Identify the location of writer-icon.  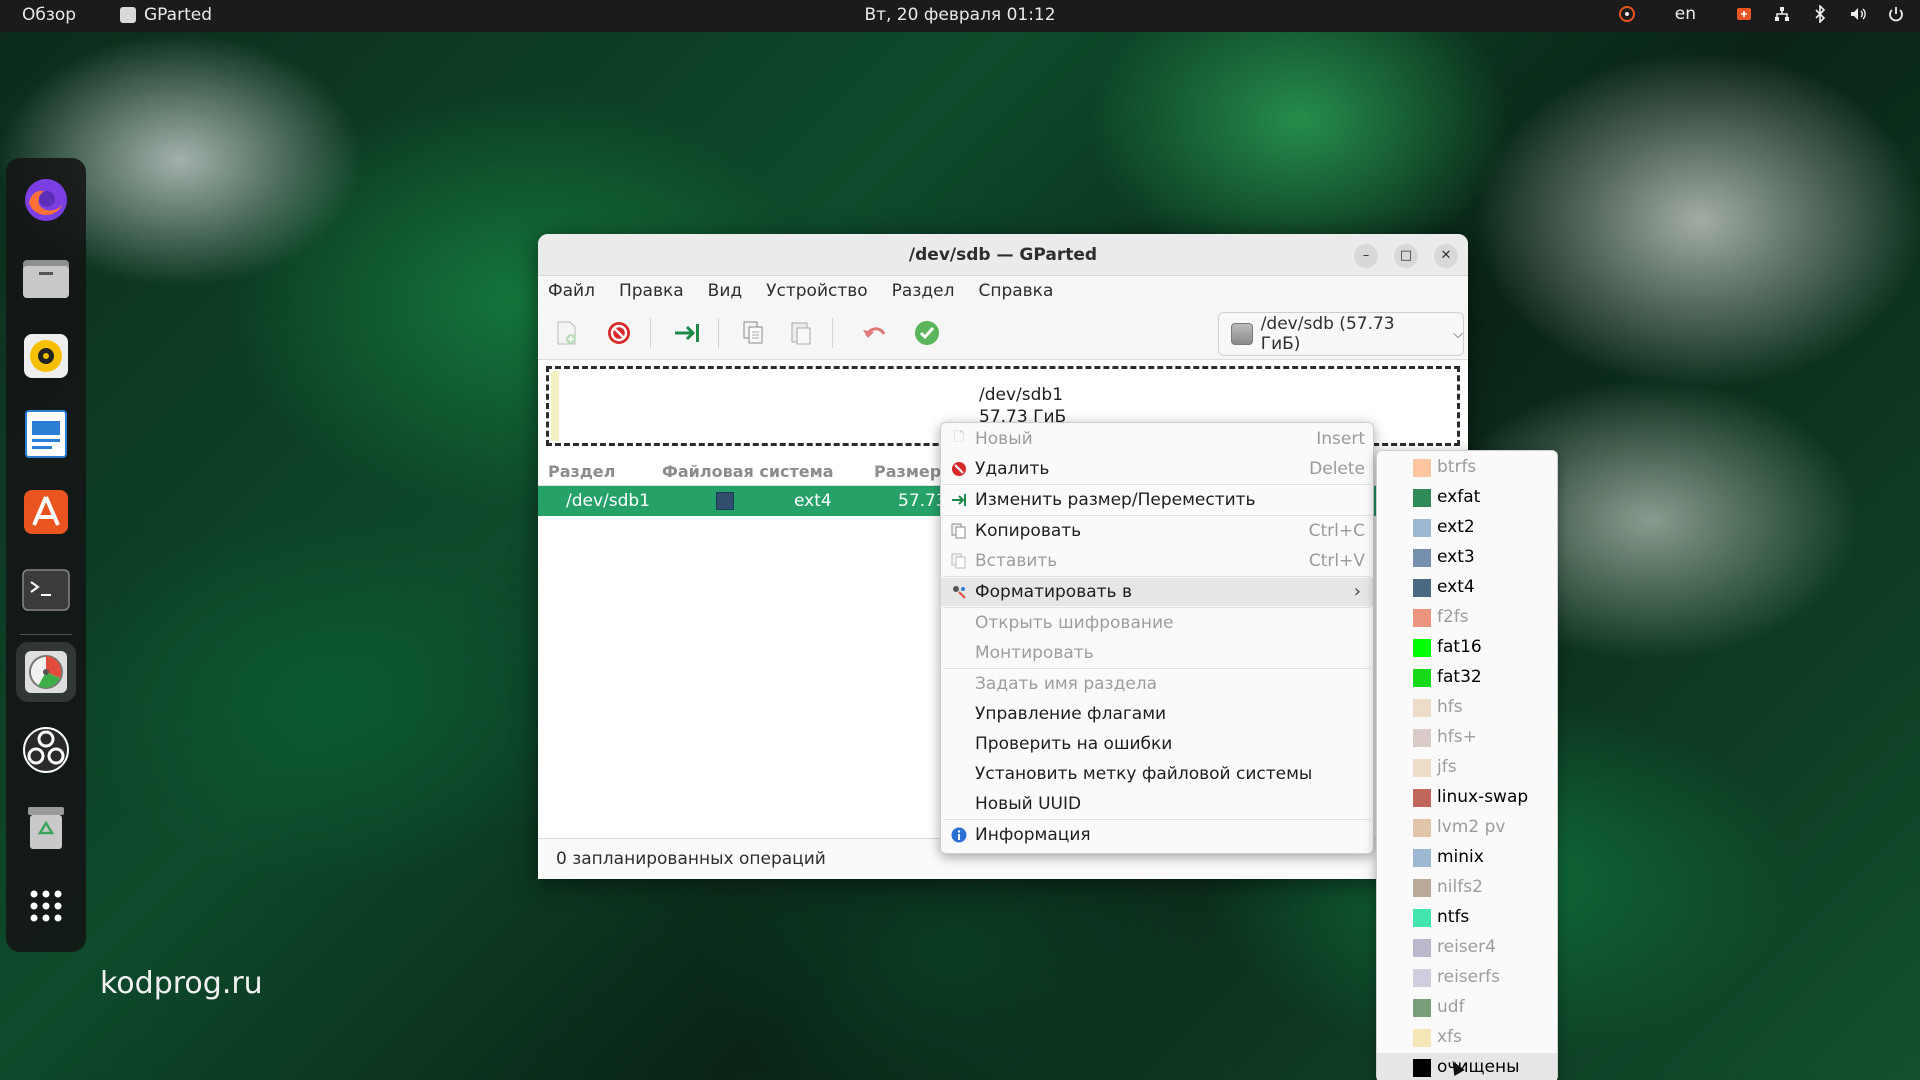
(46, 434).